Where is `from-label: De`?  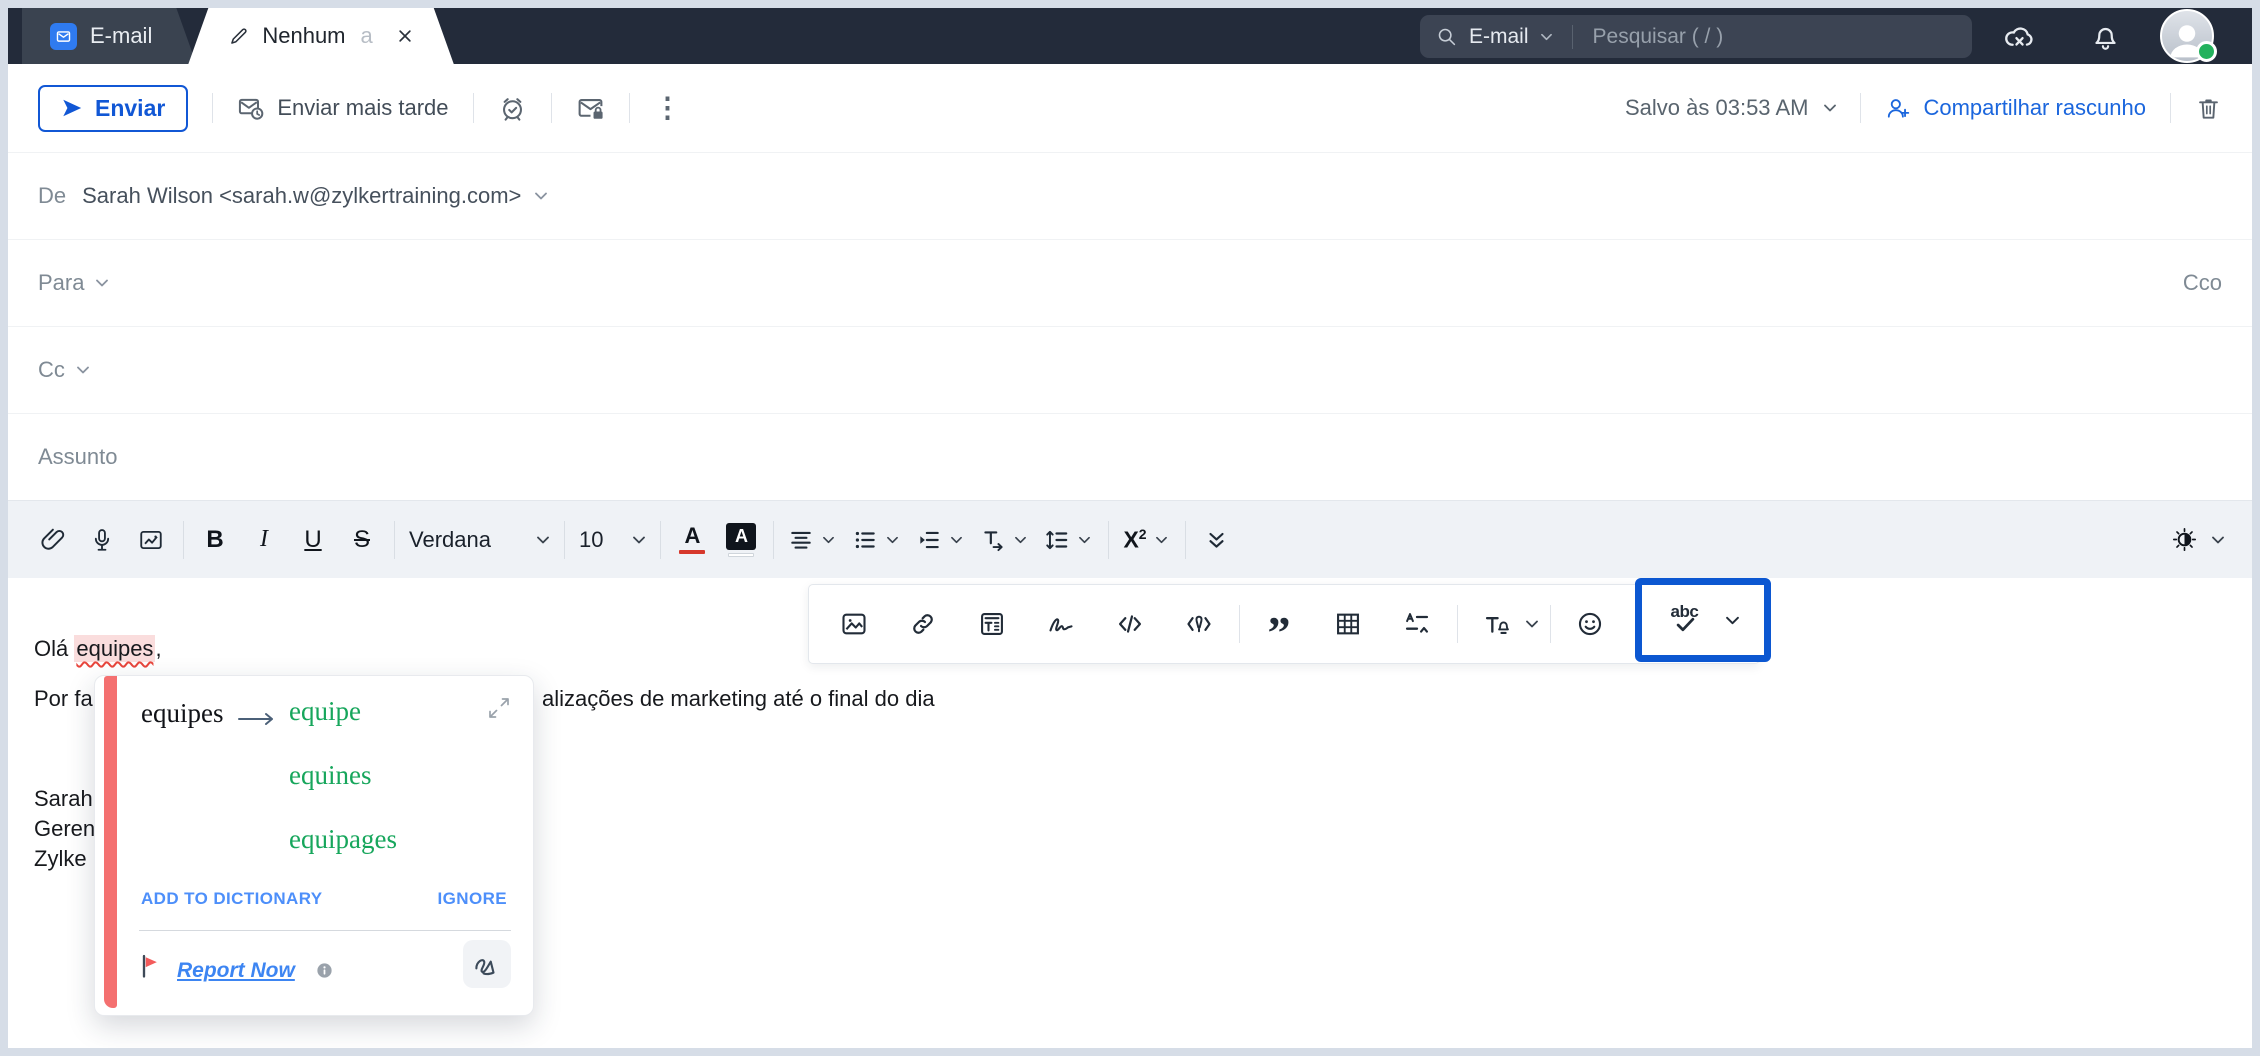 from-label: De is located at coordinates (52, 195).